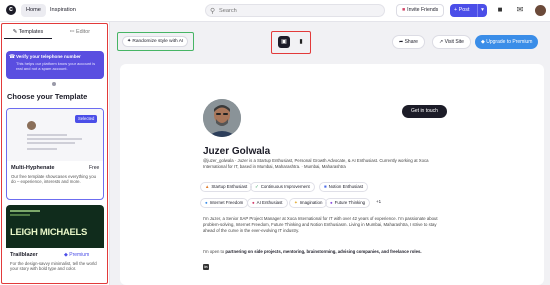 Image resolution: width=550 pixels, height=285 pixels. I want to click on interest-chip: ▲ Startup Enthusiast, so click(226, 187).